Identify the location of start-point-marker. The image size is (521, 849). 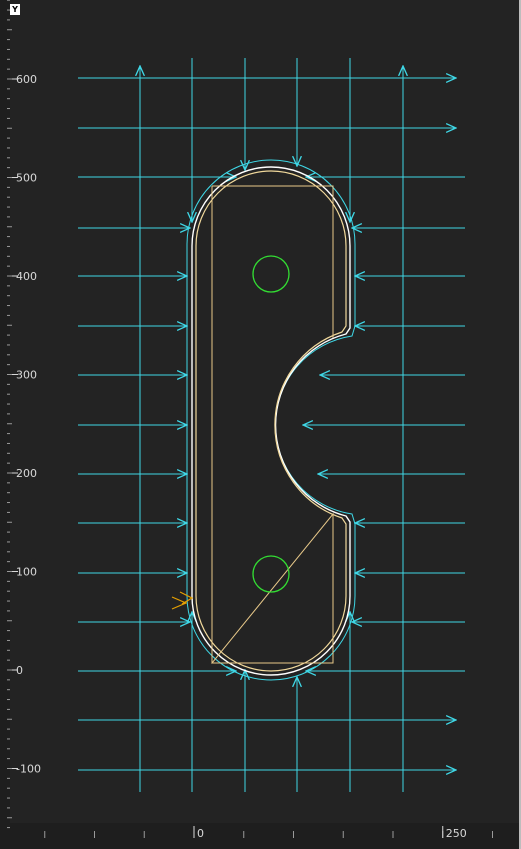
(182, 600).